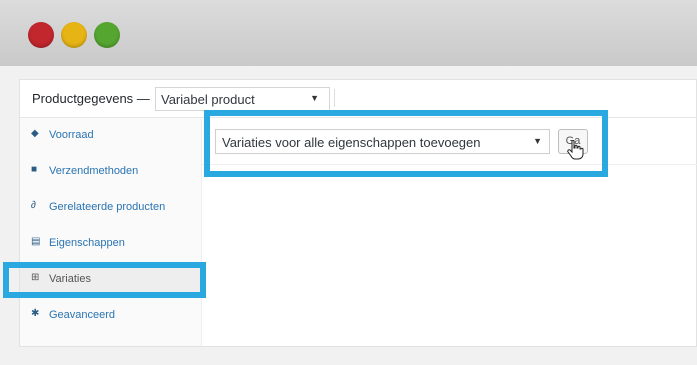 The image size is (697, 365). I want to click on tab-label: Geavanceerd, so click(82, 315).